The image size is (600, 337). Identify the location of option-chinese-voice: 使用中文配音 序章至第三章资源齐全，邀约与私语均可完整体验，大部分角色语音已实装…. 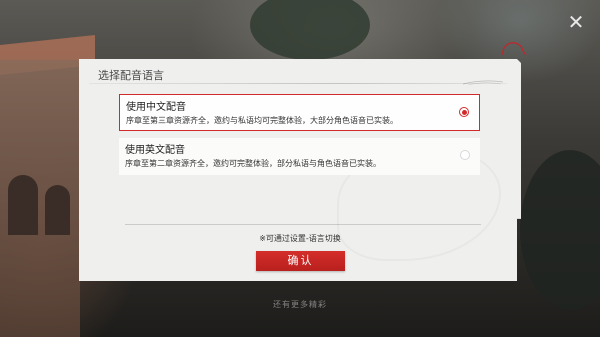
(299, 112).